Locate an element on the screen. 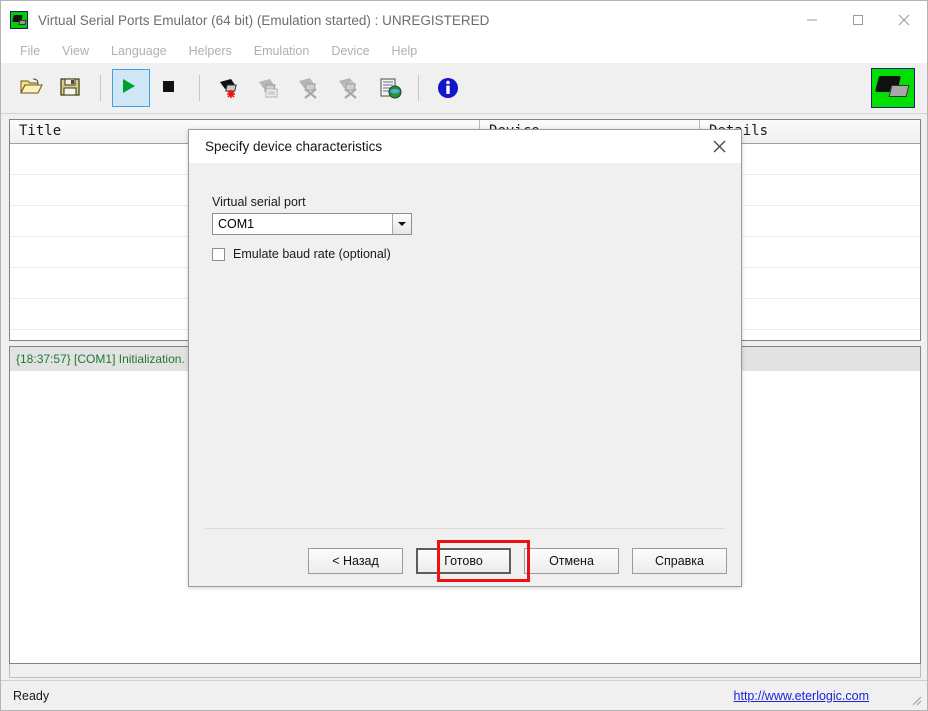 This screenshot has width=928, height=711. edit-device-icon is located at coordinates (270, 88).